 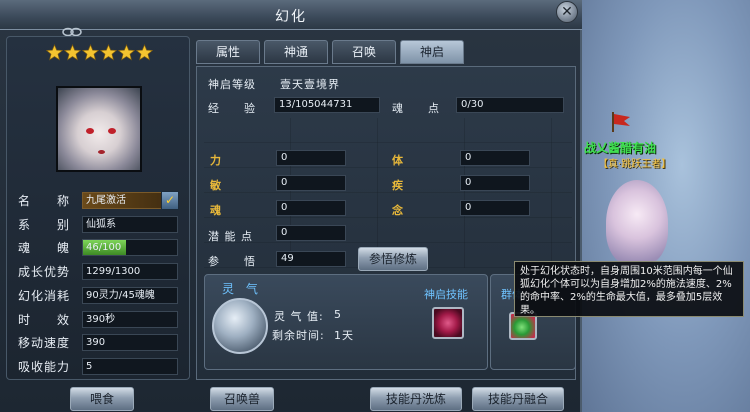 I want to click on insight-value: 49, so click(x=311, y=259).